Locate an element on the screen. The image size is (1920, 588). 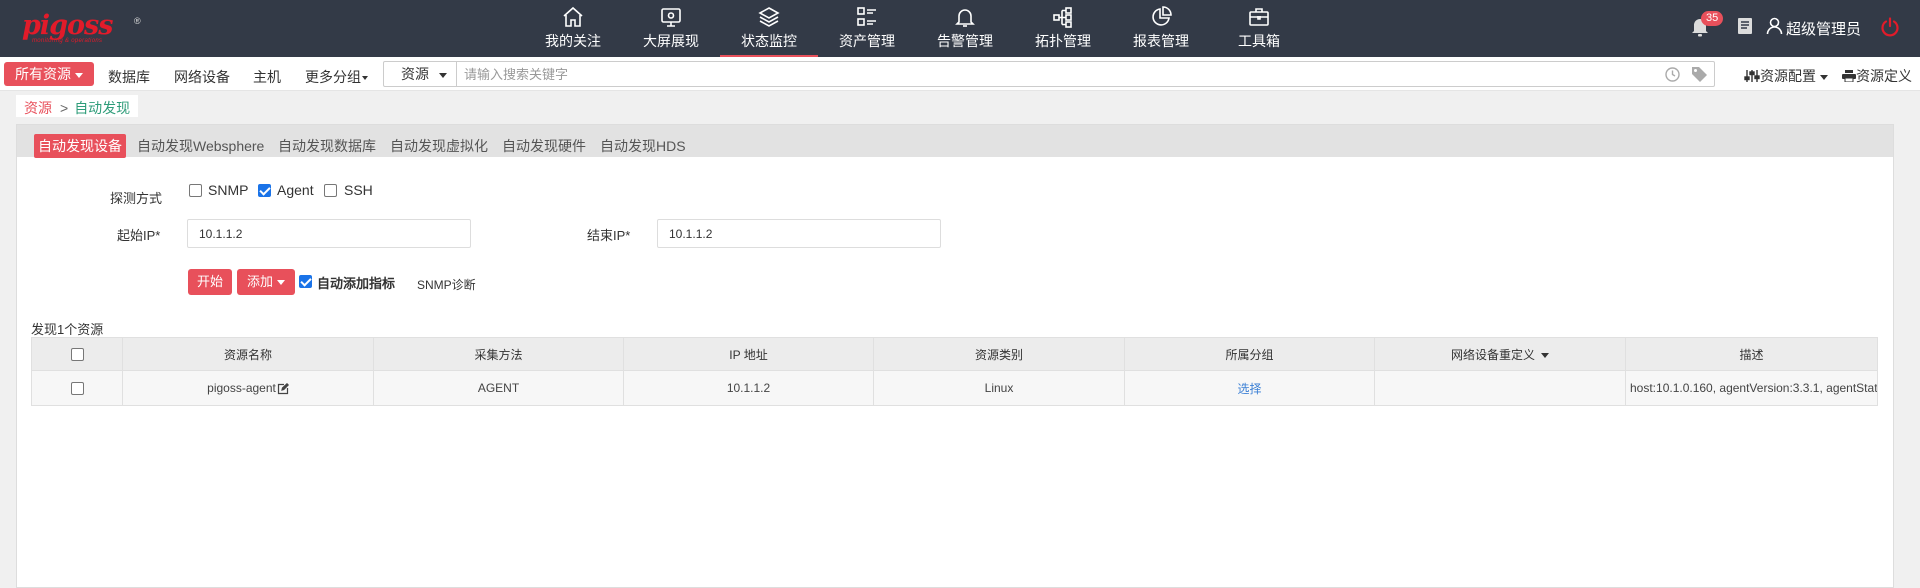
current-user-name: 超级管理员 is located at coordinates (1823, 28).